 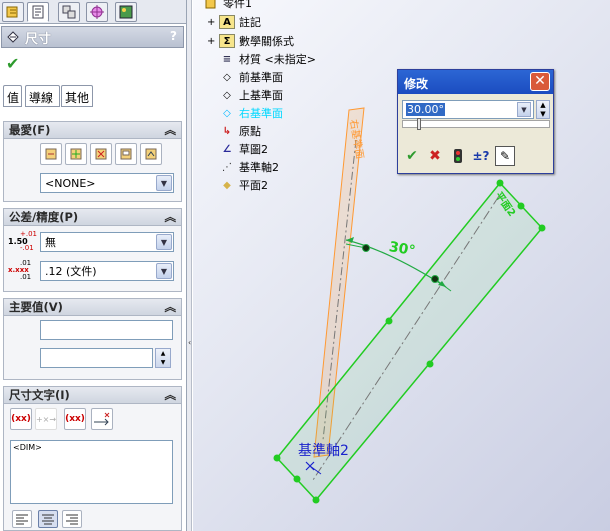 I want to click on dimension-name-input, so click(x=106, y=330).